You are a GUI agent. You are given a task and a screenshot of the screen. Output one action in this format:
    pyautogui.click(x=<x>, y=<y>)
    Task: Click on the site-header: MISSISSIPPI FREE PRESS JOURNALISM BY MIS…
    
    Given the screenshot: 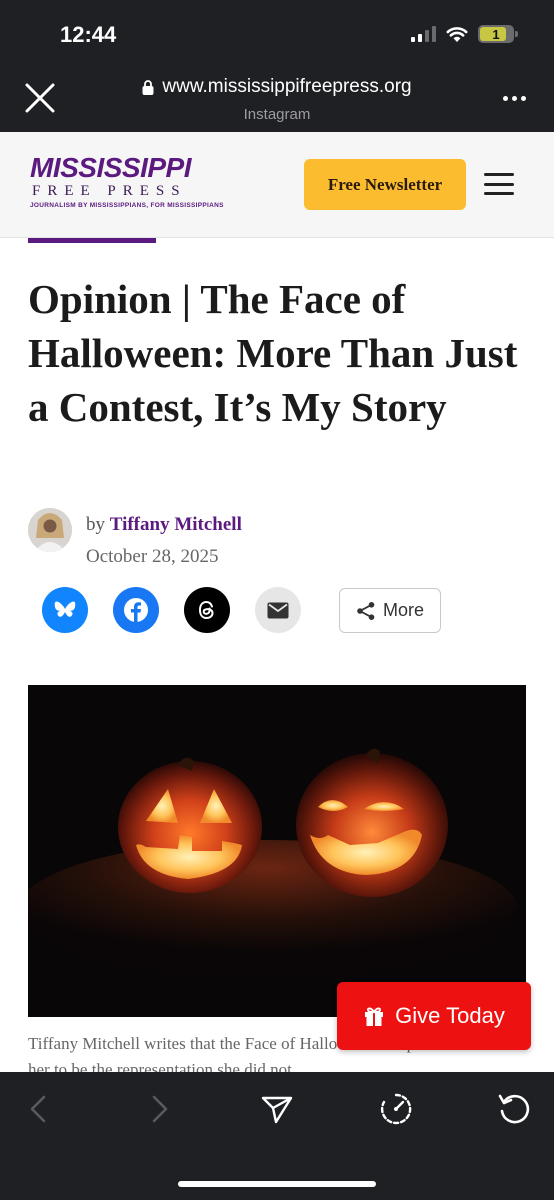 What is the action you would take?
    pyautogui.click(x=277, y=185)
    